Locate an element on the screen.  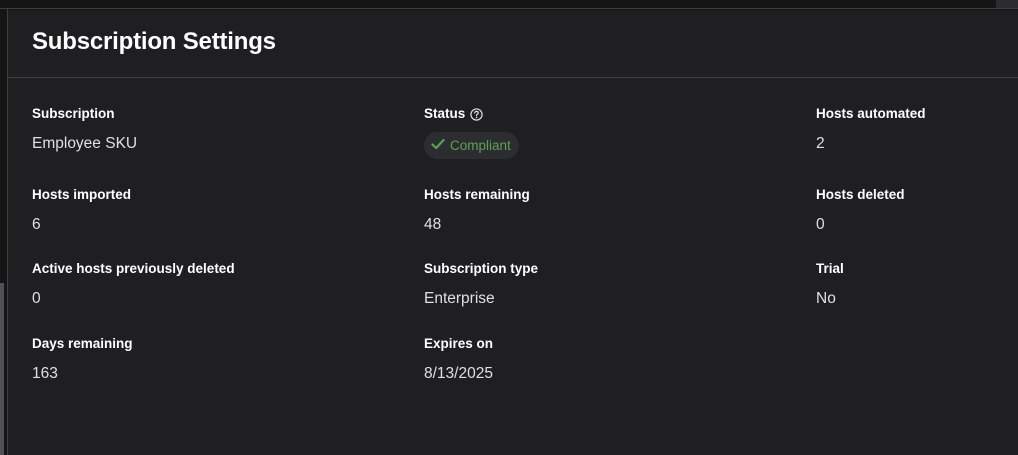
top-strip is located at coordinates (509, 4).